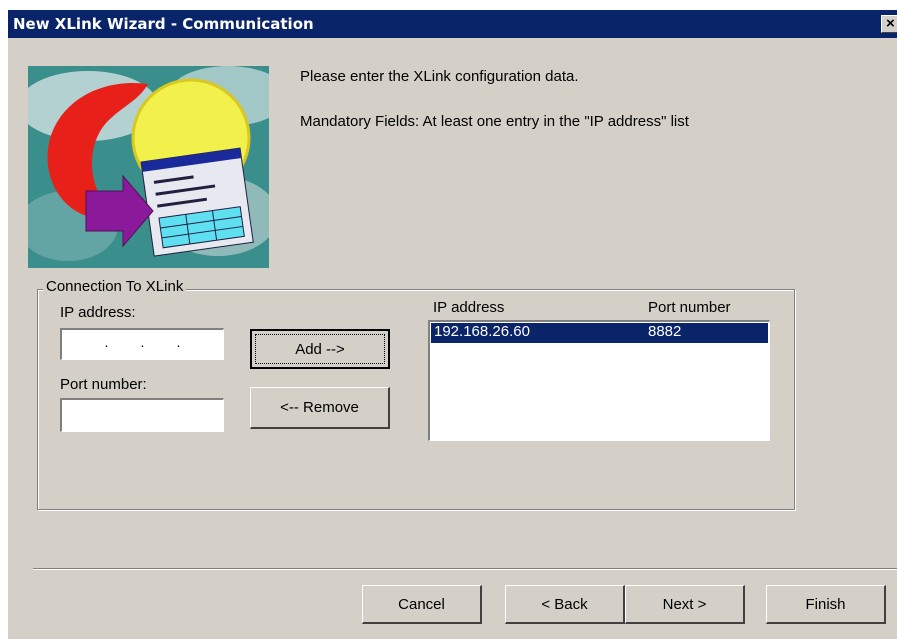 This screenshot has height=639, width=897. What do you see at coordinates (115, 286) in the screenshot?
I see `connection-group-legend: Connection To XLink` at bounding box center [115, 286].